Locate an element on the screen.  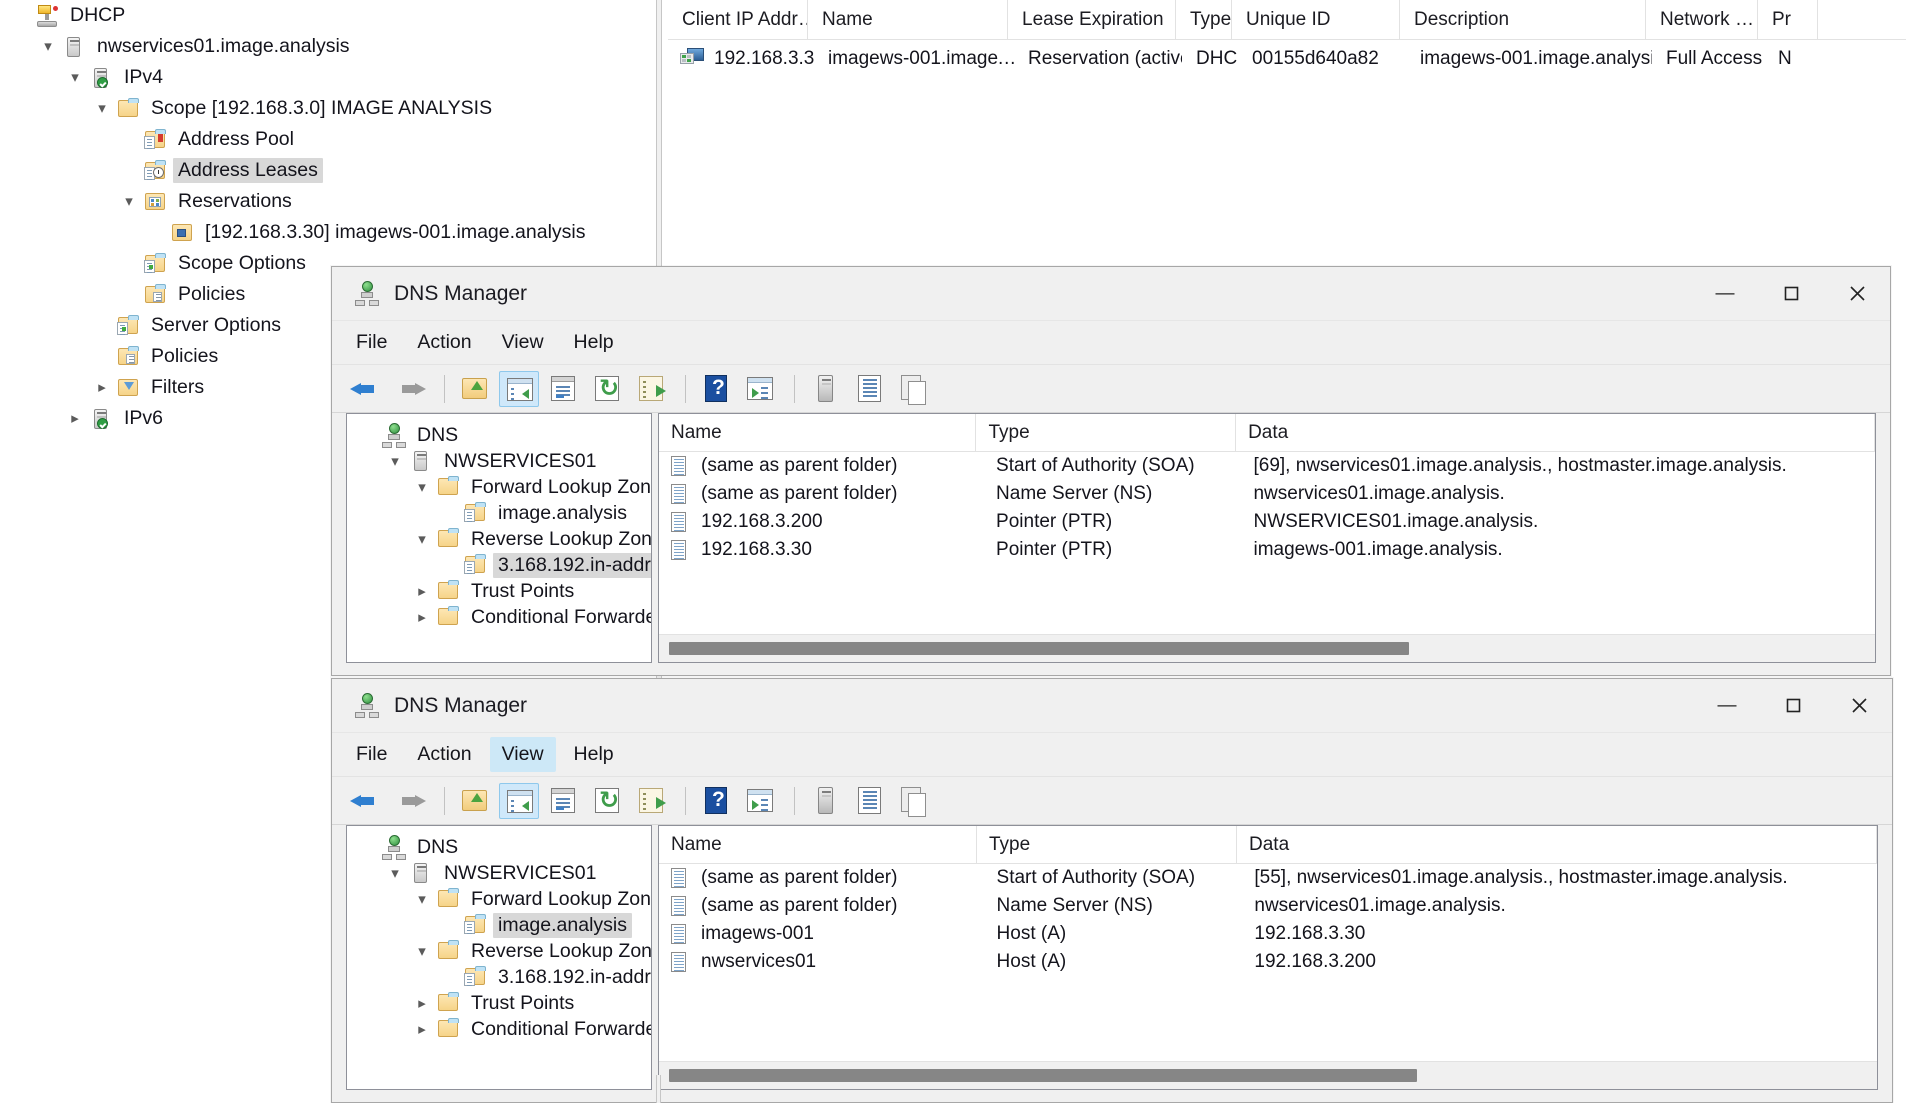
window-1-menu-bar: File Action View Help is located at coordinates (1111, 343).